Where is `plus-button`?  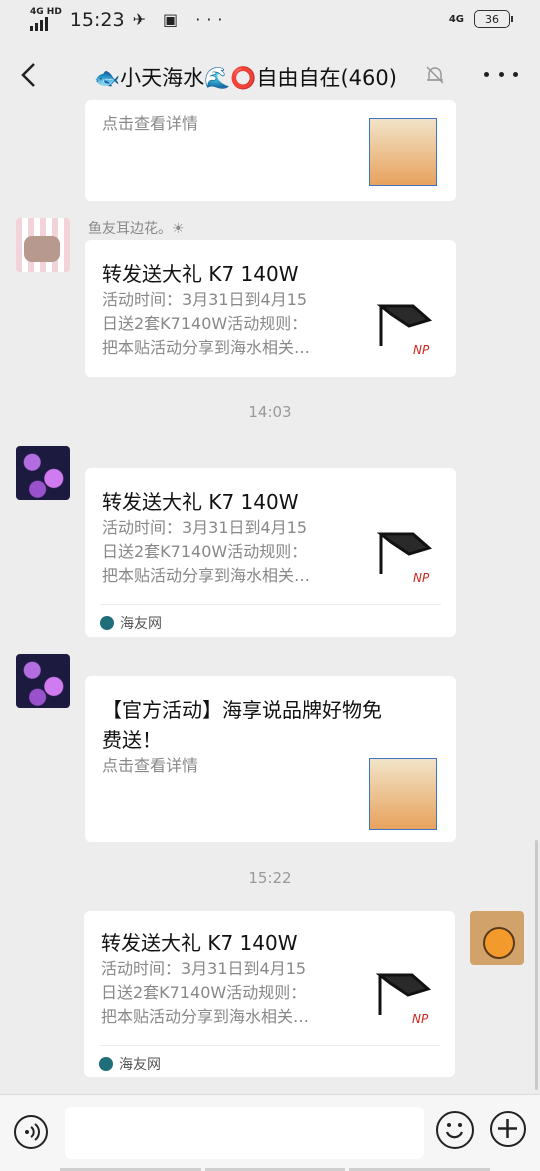 plus-button is located at coordinates (508, 1129).